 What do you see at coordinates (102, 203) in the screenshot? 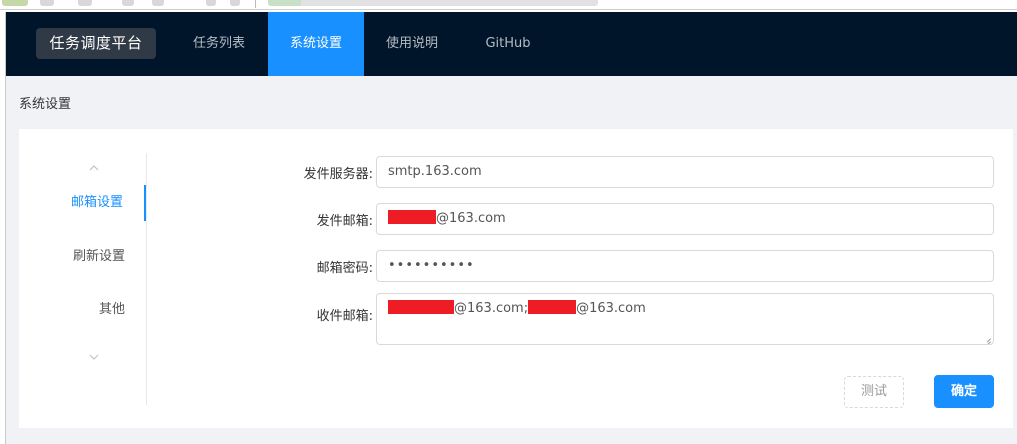
I see `tab-mail-settings: 邮箱设置` at bounding box center [102, 203].